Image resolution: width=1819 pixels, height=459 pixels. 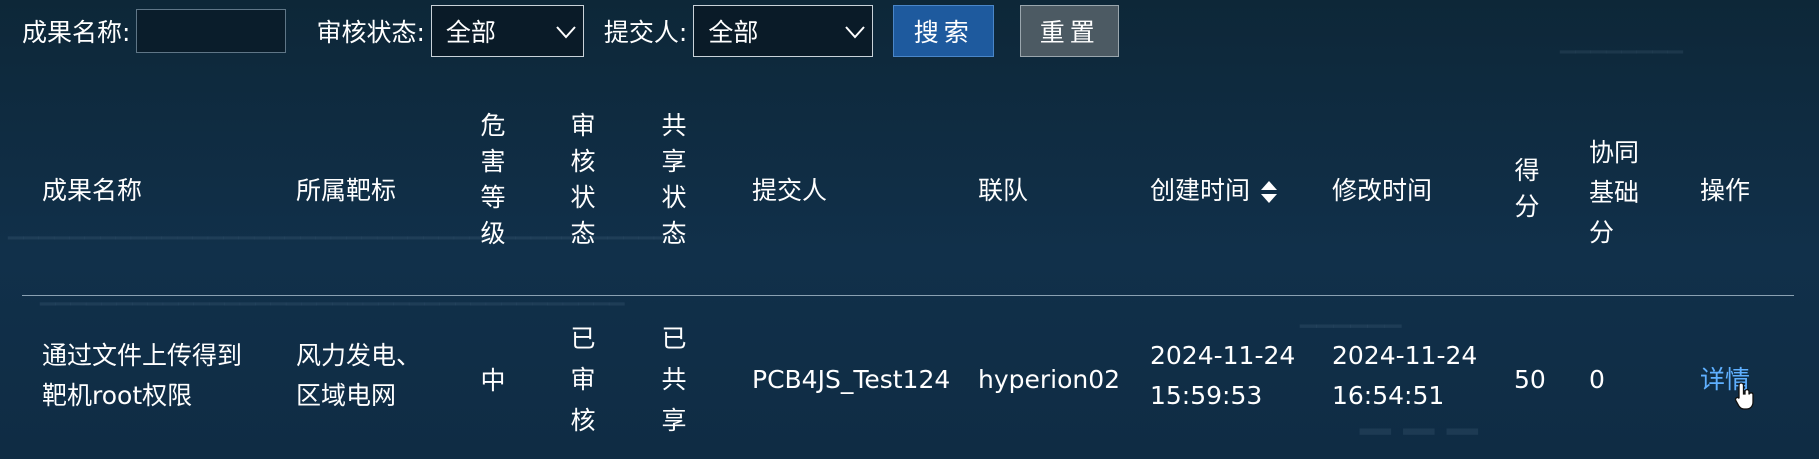 What do you see at coordinates (370, 32) in the screenshot?
I see `status-filter-label: 审核状态:` at bounding box center [370, 32].